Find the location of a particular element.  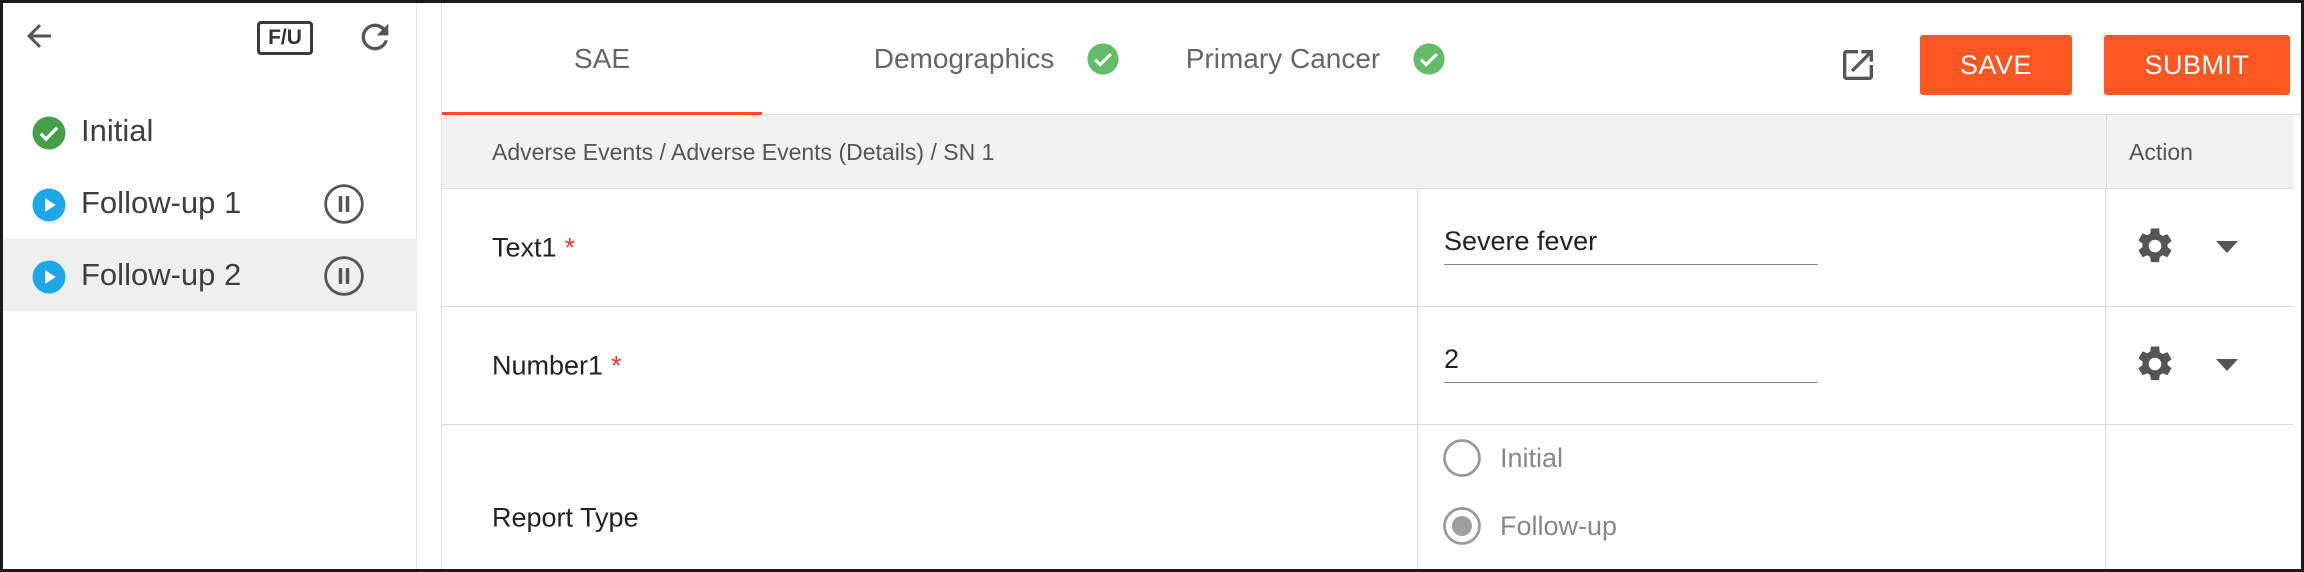

back-arrow-icon is located at coordinates (39, 36).